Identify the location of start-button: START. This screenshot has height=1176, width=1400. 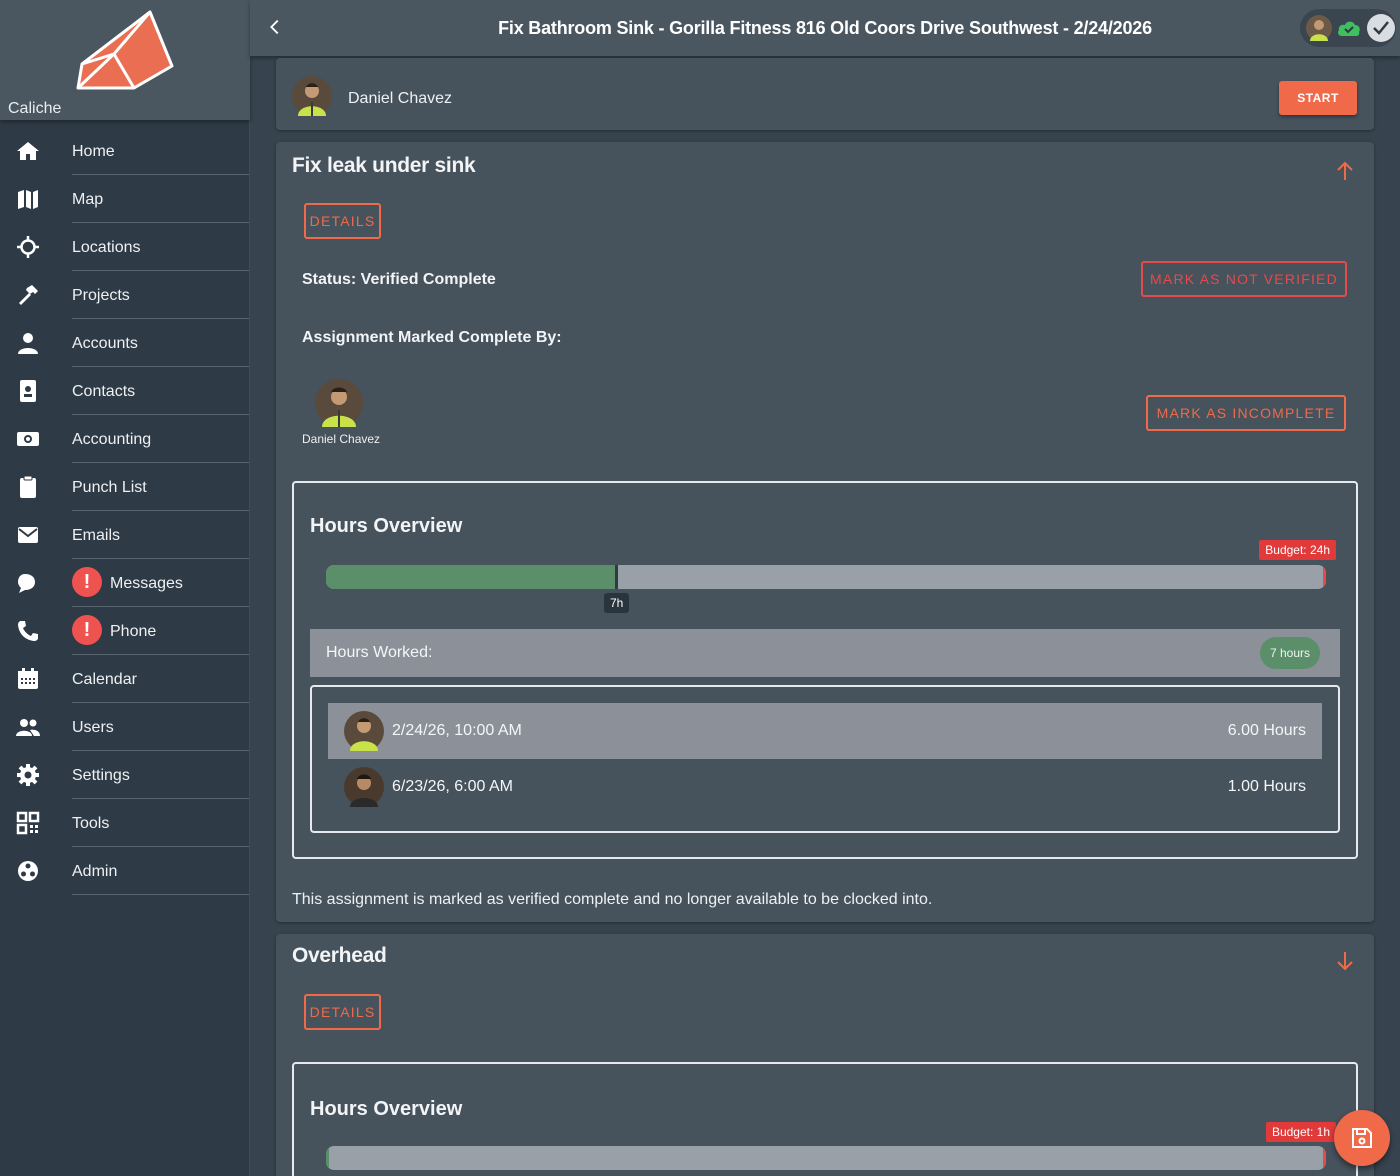
(1318, 98).